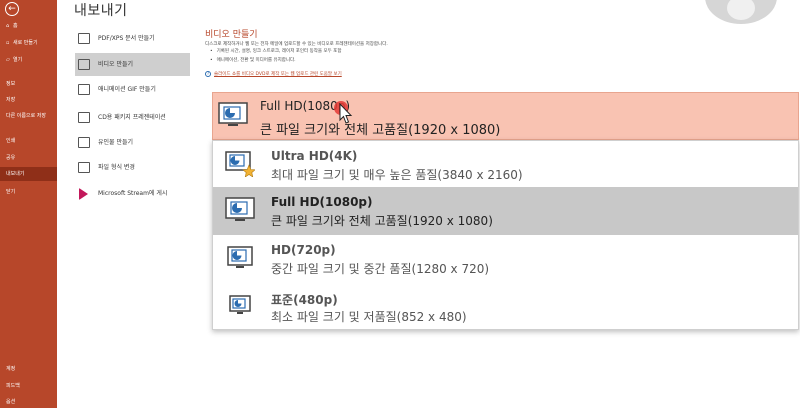 Image resolution: width=800 pixels, height=408 pixels. What do you see at coordinates (12, 9) in the screenshot?
I see `back-arrow-icon: ←` at bounding box center [12, 9].